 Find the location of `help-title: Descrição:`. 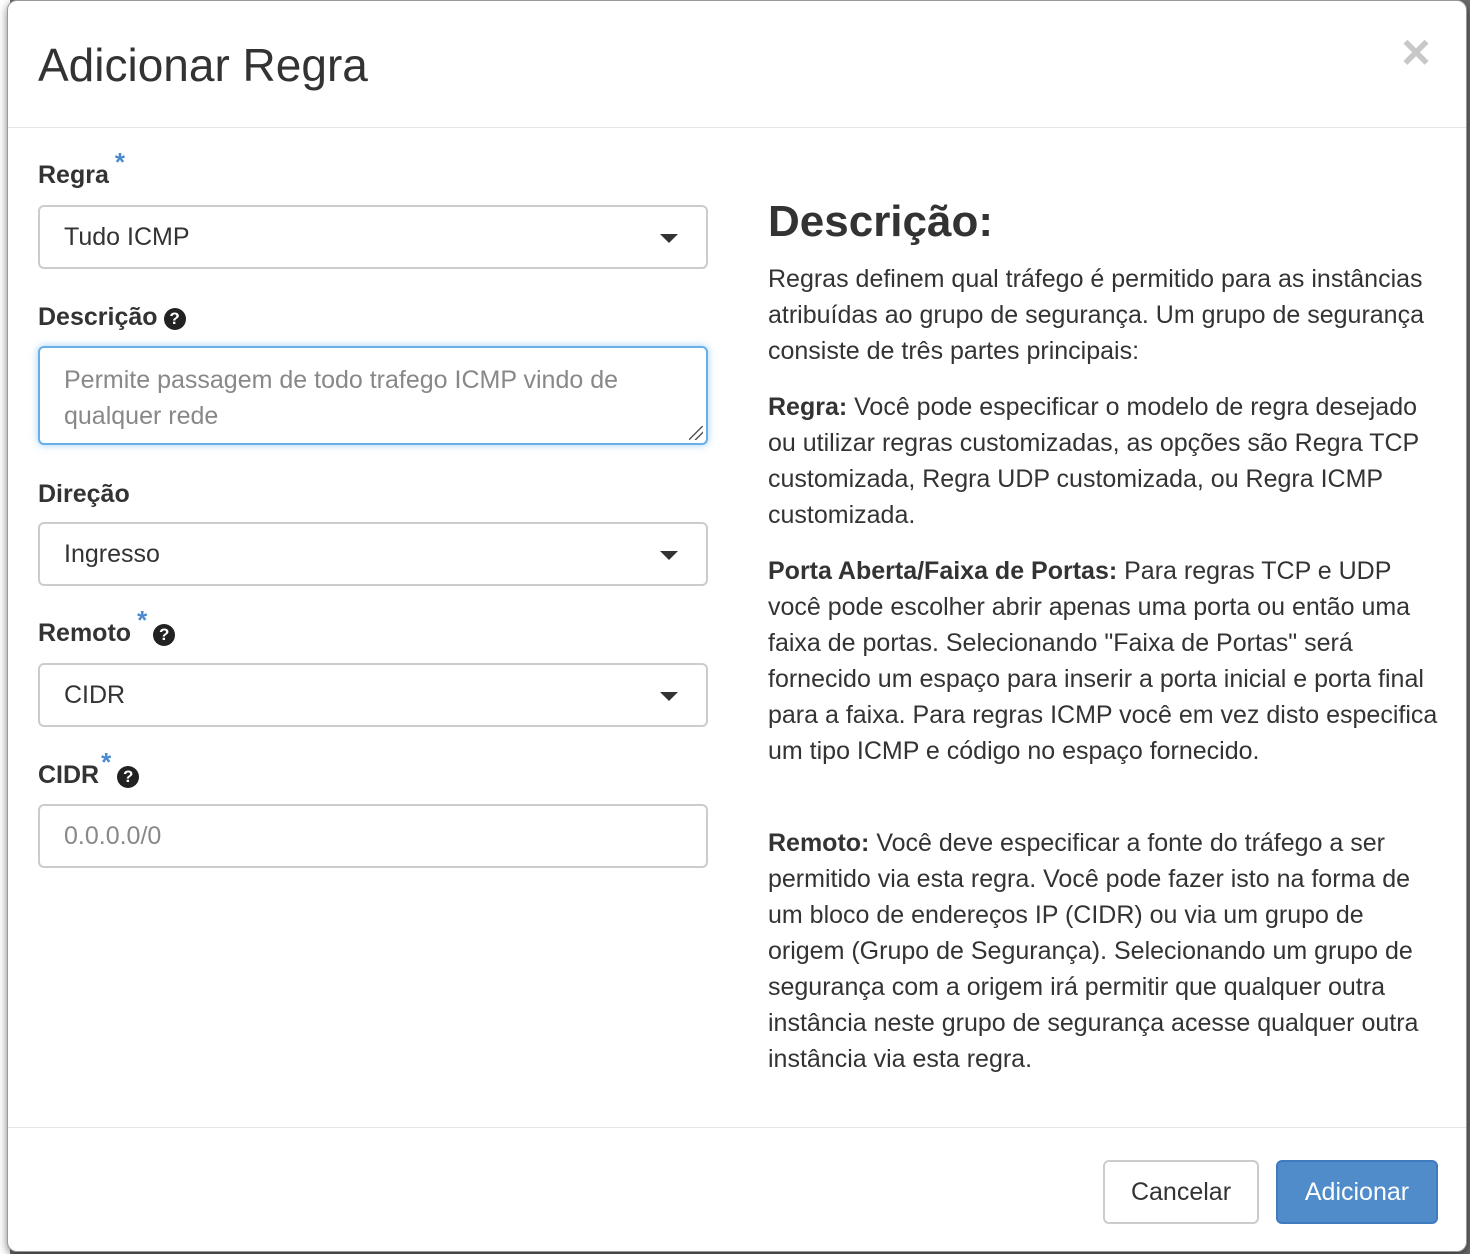

help-title: Descrição: is located at coordinates (881, 221).